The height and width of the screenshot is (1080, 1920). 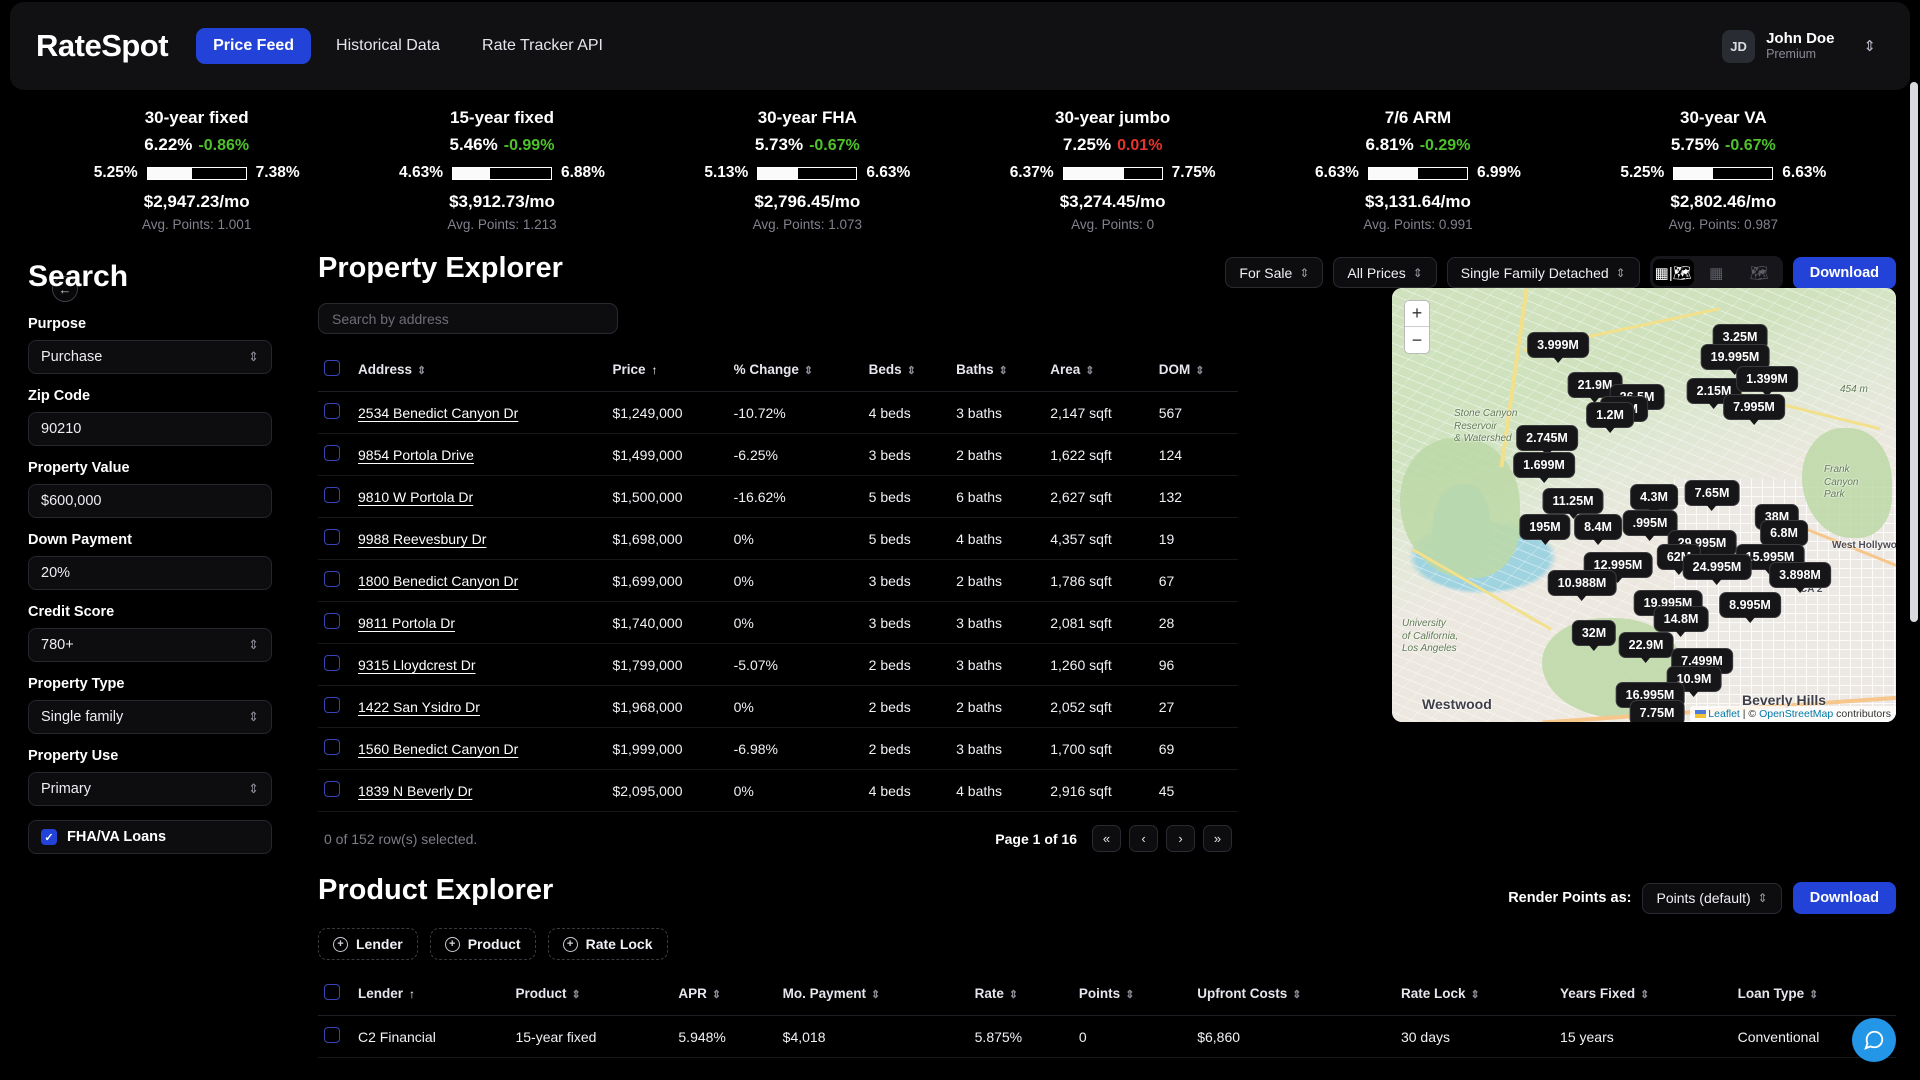 I want to click on brand-logo: RateSpot, so click(x=102, y=46).